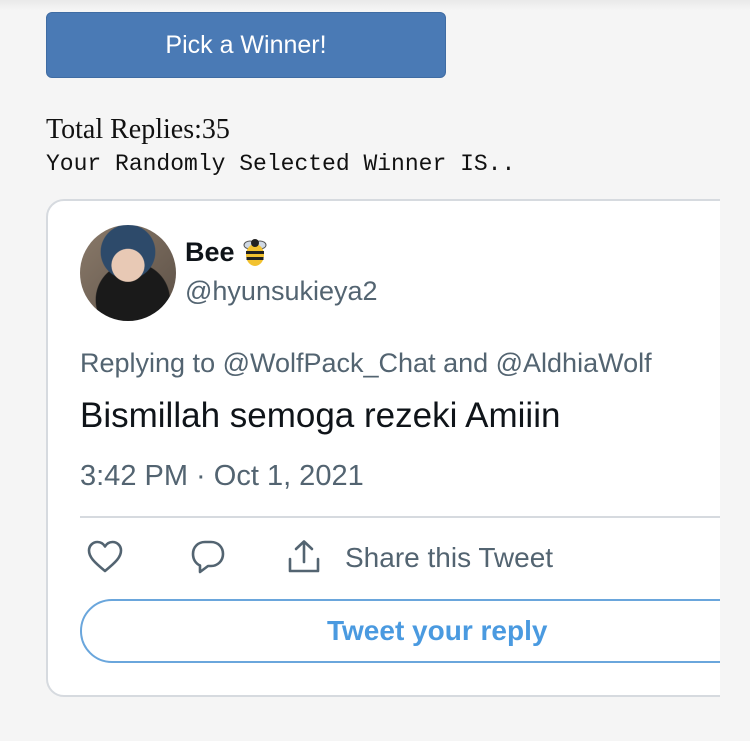  Describe the element at coordinates (415, 631) in the screenshot. I see `tweet-your-reply-button: Tweet your reply` at that location.